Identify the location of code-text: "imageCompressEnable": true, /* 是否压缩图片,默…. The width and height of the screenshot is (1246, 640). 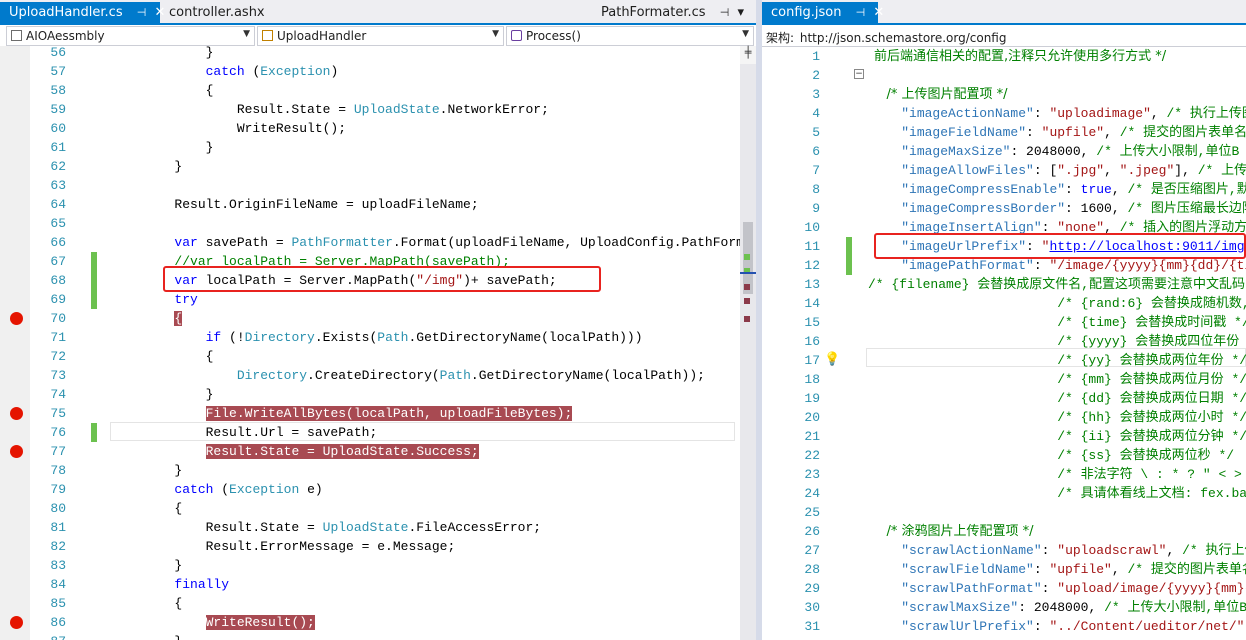
(1073, 189).